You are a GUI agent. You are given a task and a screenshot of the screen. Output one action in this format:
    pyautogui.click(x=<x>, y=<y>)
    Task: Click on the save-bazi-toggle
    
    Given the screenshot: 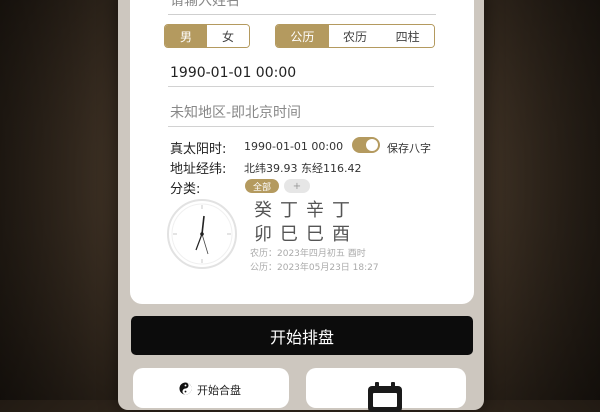 What is the action you would take?
    pyautogui.click(x=366, y=145)
    